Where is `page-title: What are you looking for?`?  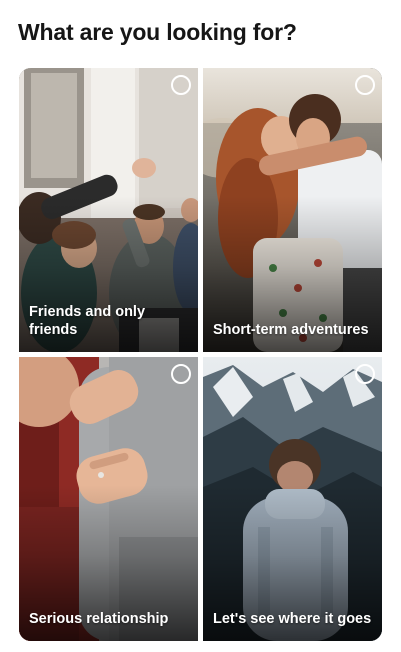 page-title: What are you looking for? is located at coordinates (157, 32).